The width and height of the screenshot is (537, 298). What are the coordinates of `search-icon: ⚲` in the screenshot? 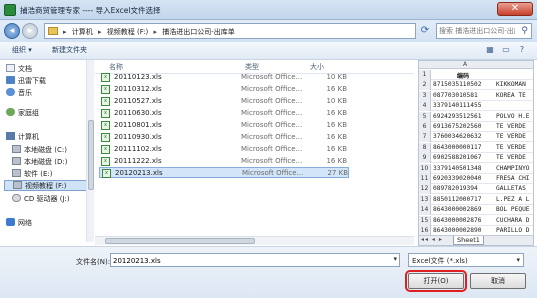 It's located at (524, 31).